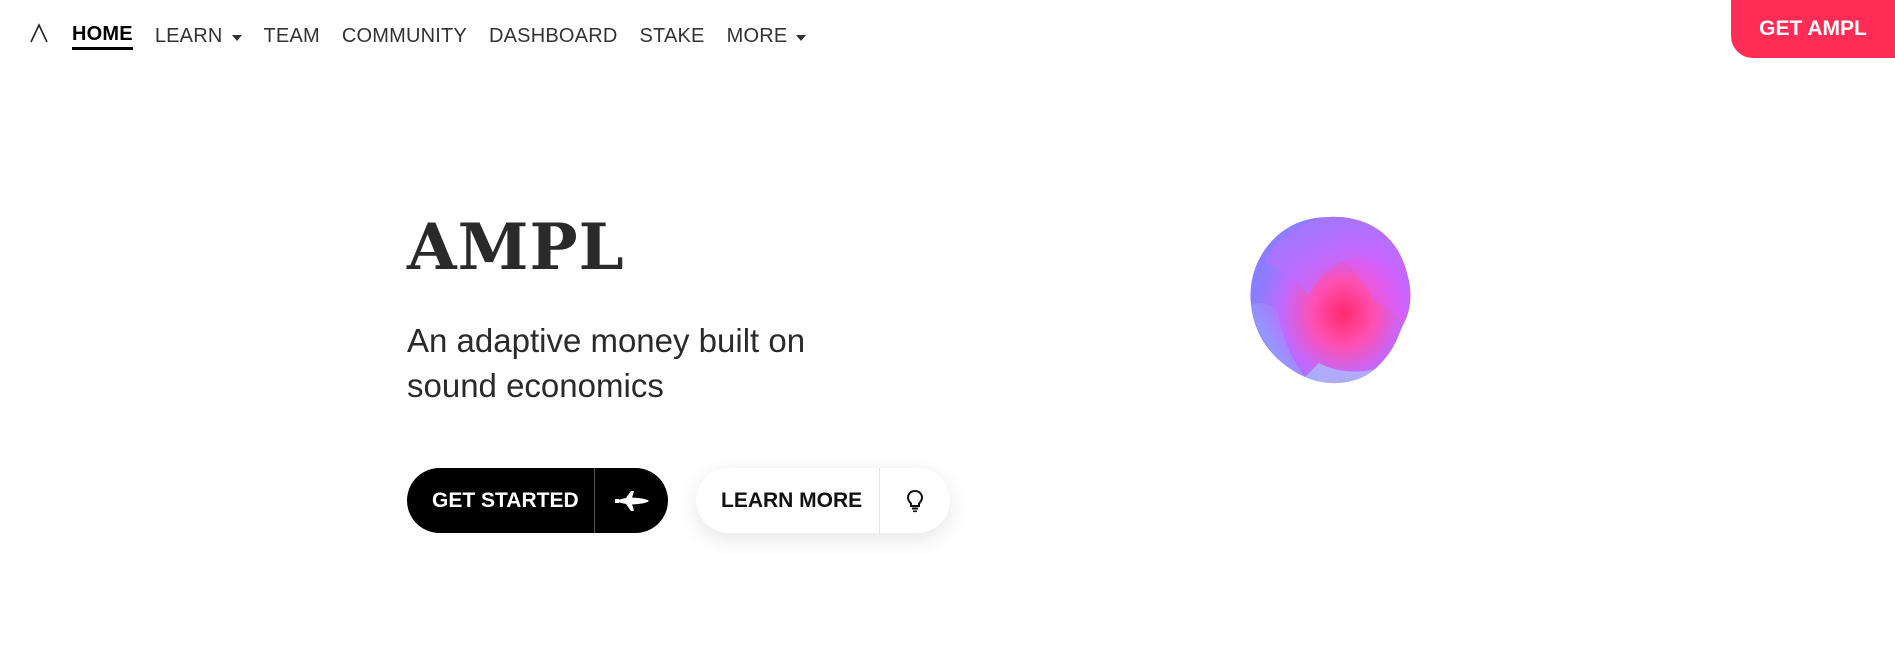 This screenshot has width=1895, height=647. Describe the element at coordinates (757, 36) in the screenshot. I see `nav-item-label: MORE` at that location.